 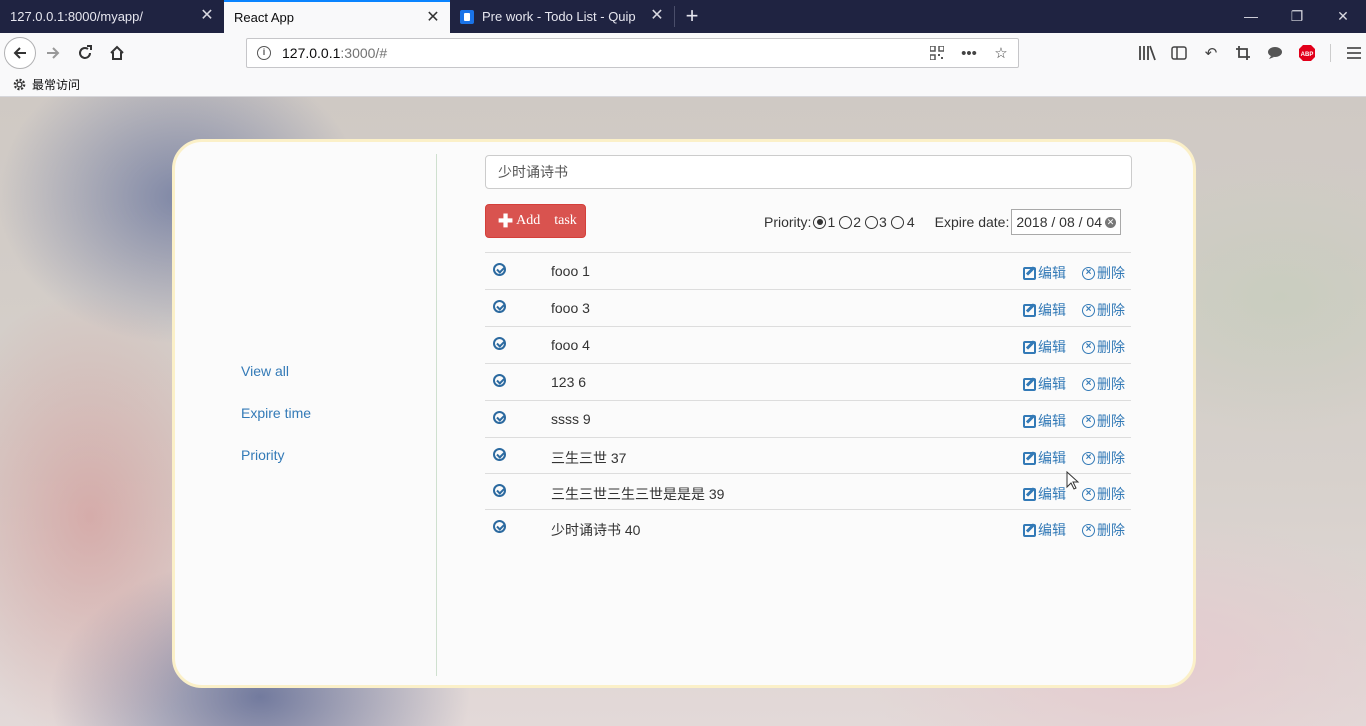 I want to click on forward-button, so click(x=53, y=53).